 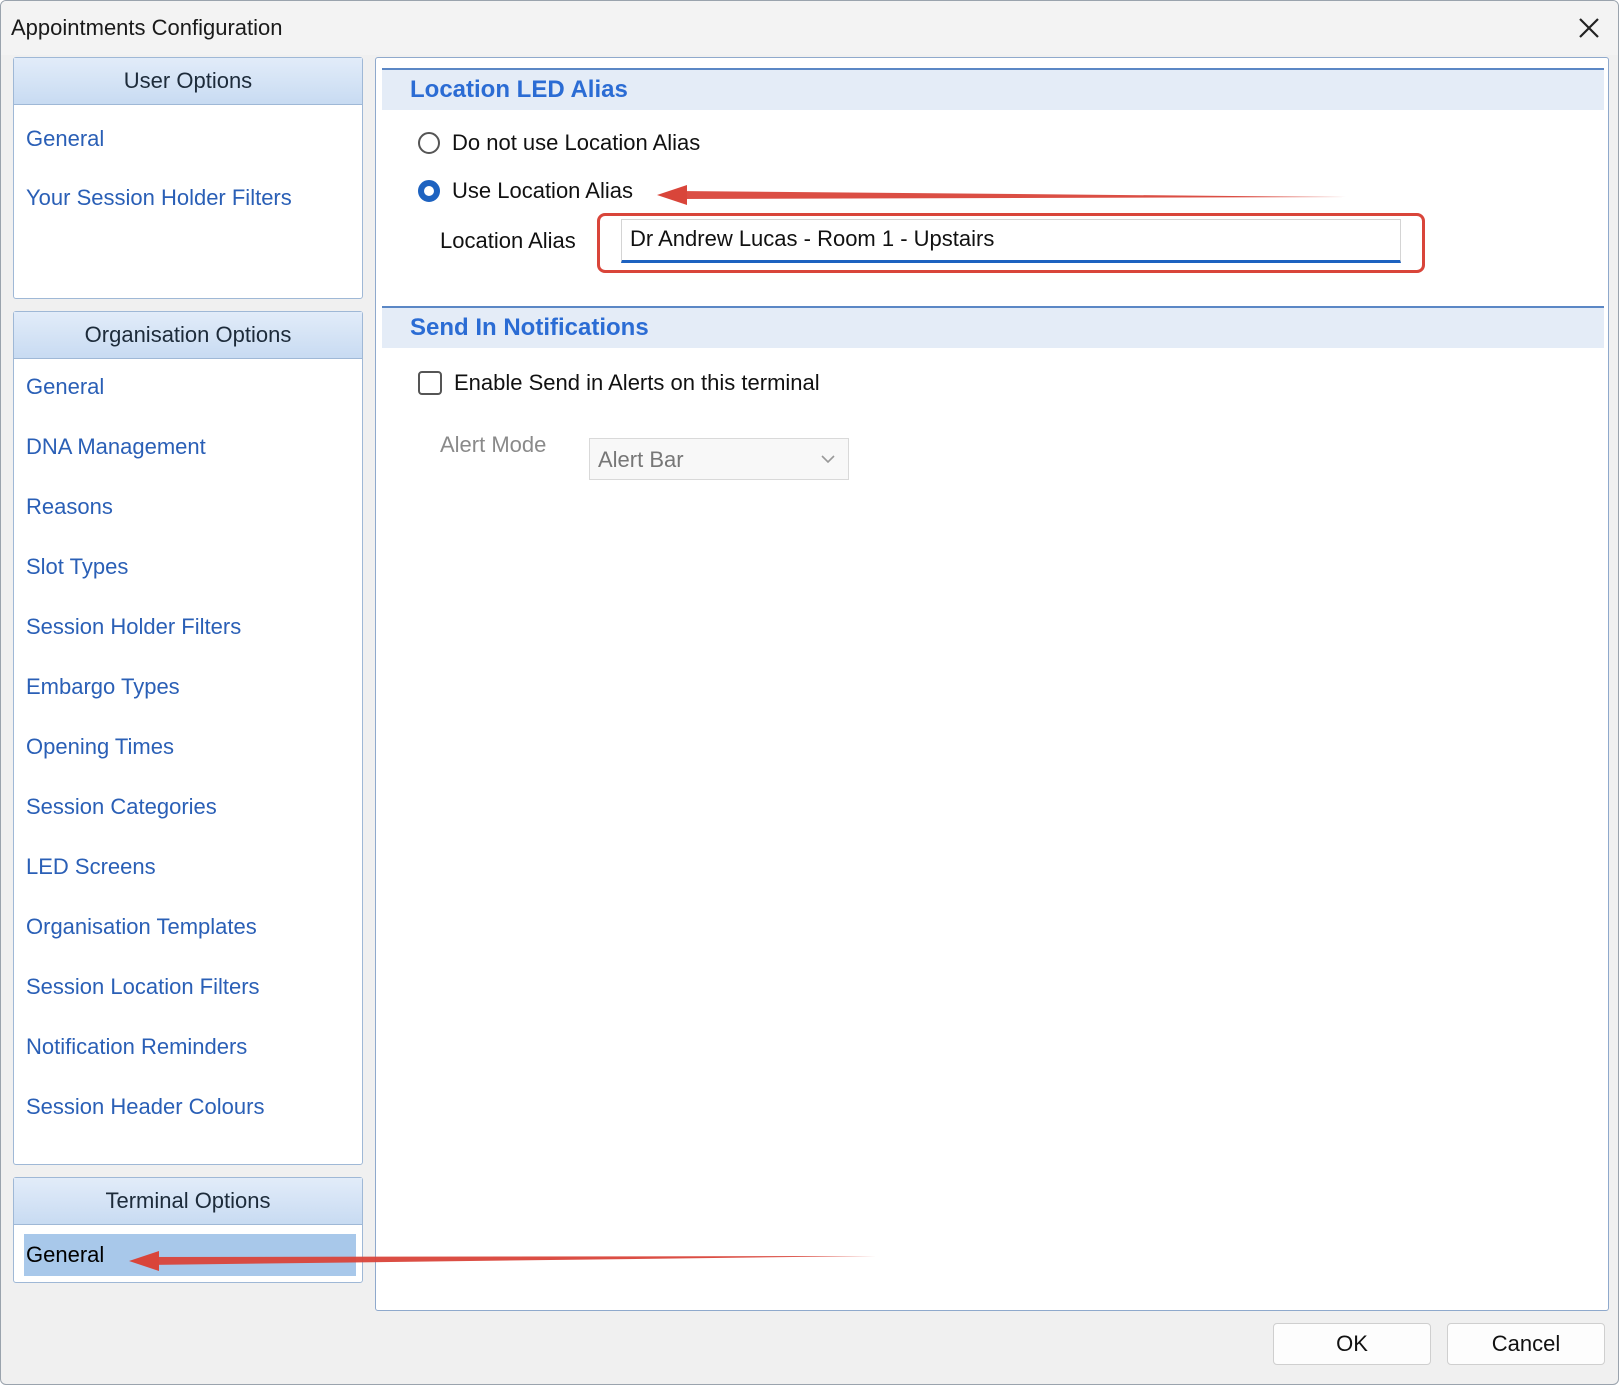 What do you see at coordinates (430, 383) in the screenshot?
I see `enable-send-in-alerts-checkbox` at bounding box center [430, 383].